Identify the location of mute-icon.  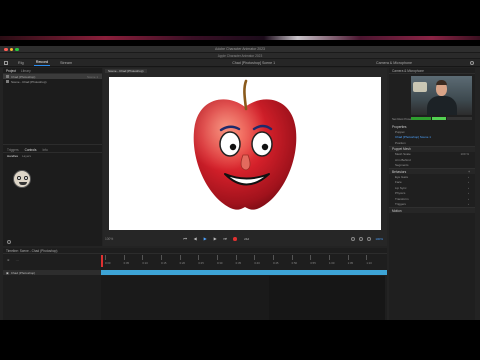
(353, 239).